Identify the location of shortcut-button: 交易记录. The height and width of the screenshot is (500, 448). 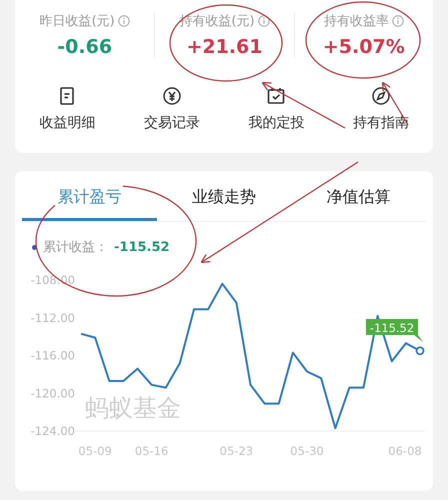
(172, 109).